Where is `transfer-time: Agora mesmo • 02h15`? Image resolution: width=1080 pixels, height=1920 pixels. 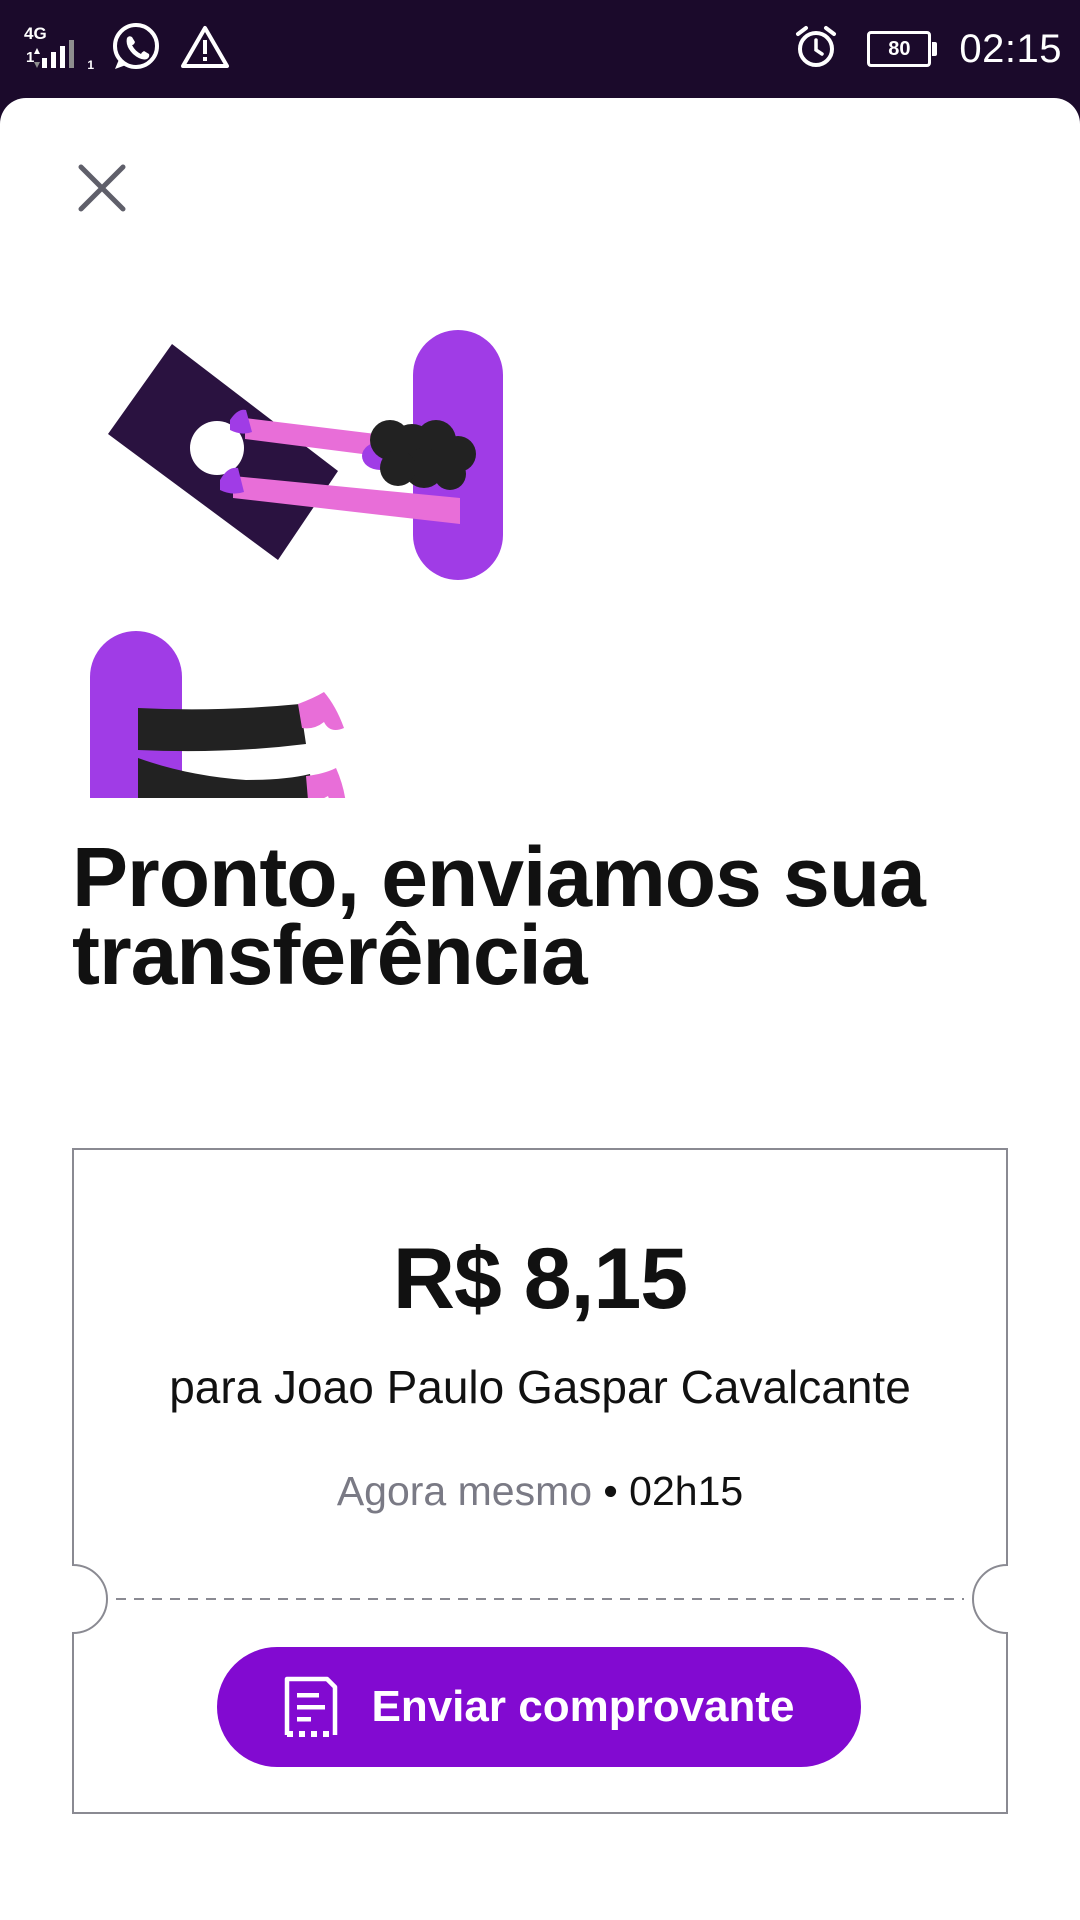
transfer-time: Agora mesmo • 02h15 is located at coordinates (540, 1491).